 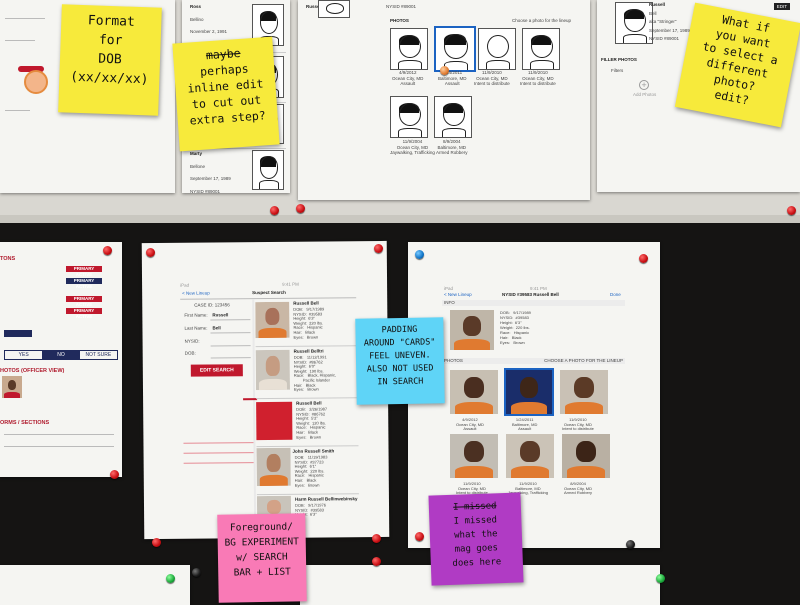 What do you see at coordinates (472, 330) in the screenshot?
I see `subject-photo` at bounding box center [472, 330].